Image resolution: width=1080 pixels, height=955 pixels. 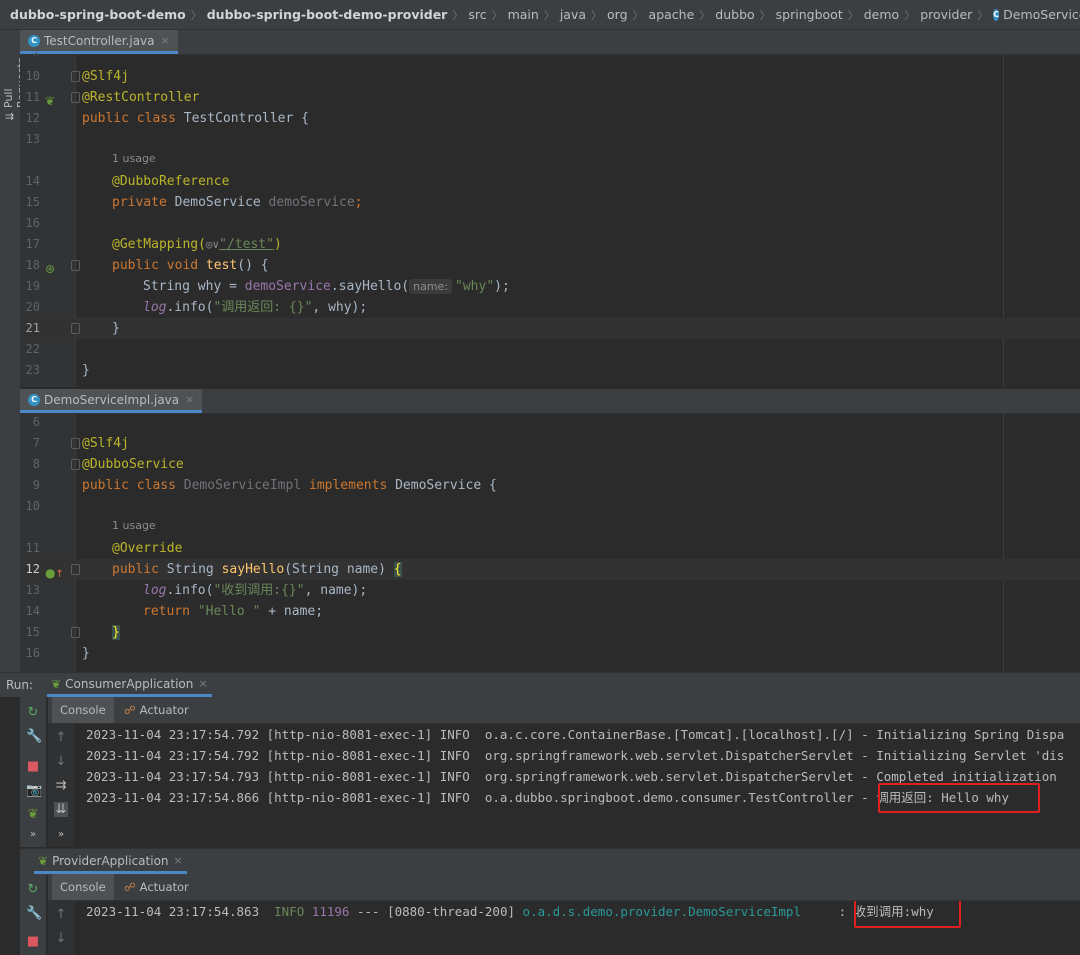 What do you see at coordinates (881, 14) in the screenshot?
I see `breadcrumb-item: demo` at bounding box center [881, 14].